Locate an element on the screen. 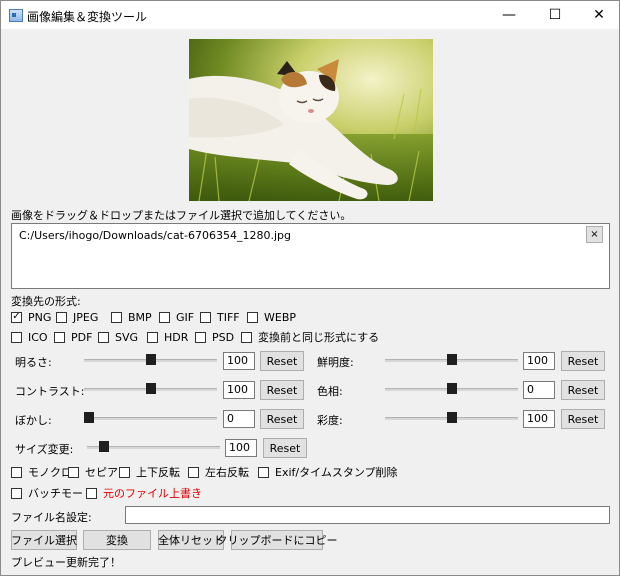 The width and height of the screenshot is (620, 576). option-label: Exif/タイムスタンプ削除 is located at coordinates (336, 472).